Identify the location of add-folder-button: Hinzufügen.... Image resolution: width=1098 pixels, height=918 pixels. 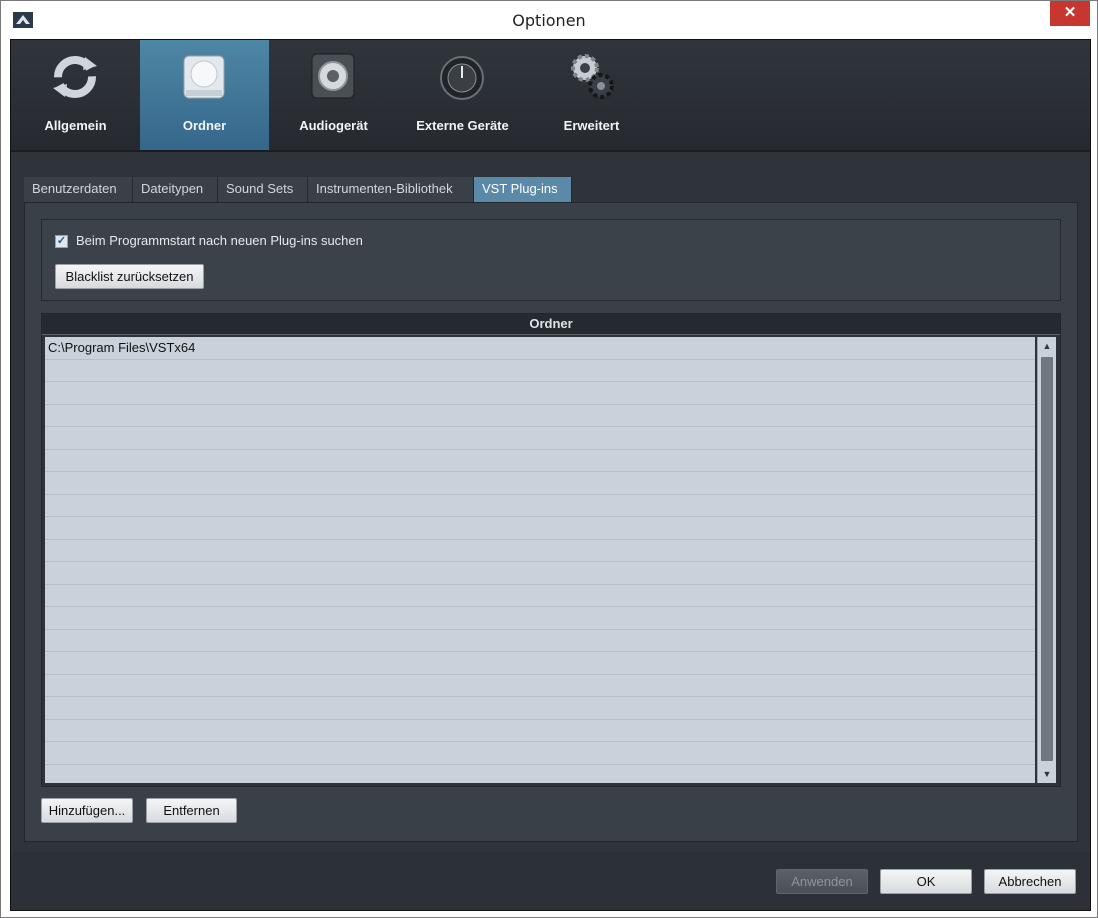
(87, 810).